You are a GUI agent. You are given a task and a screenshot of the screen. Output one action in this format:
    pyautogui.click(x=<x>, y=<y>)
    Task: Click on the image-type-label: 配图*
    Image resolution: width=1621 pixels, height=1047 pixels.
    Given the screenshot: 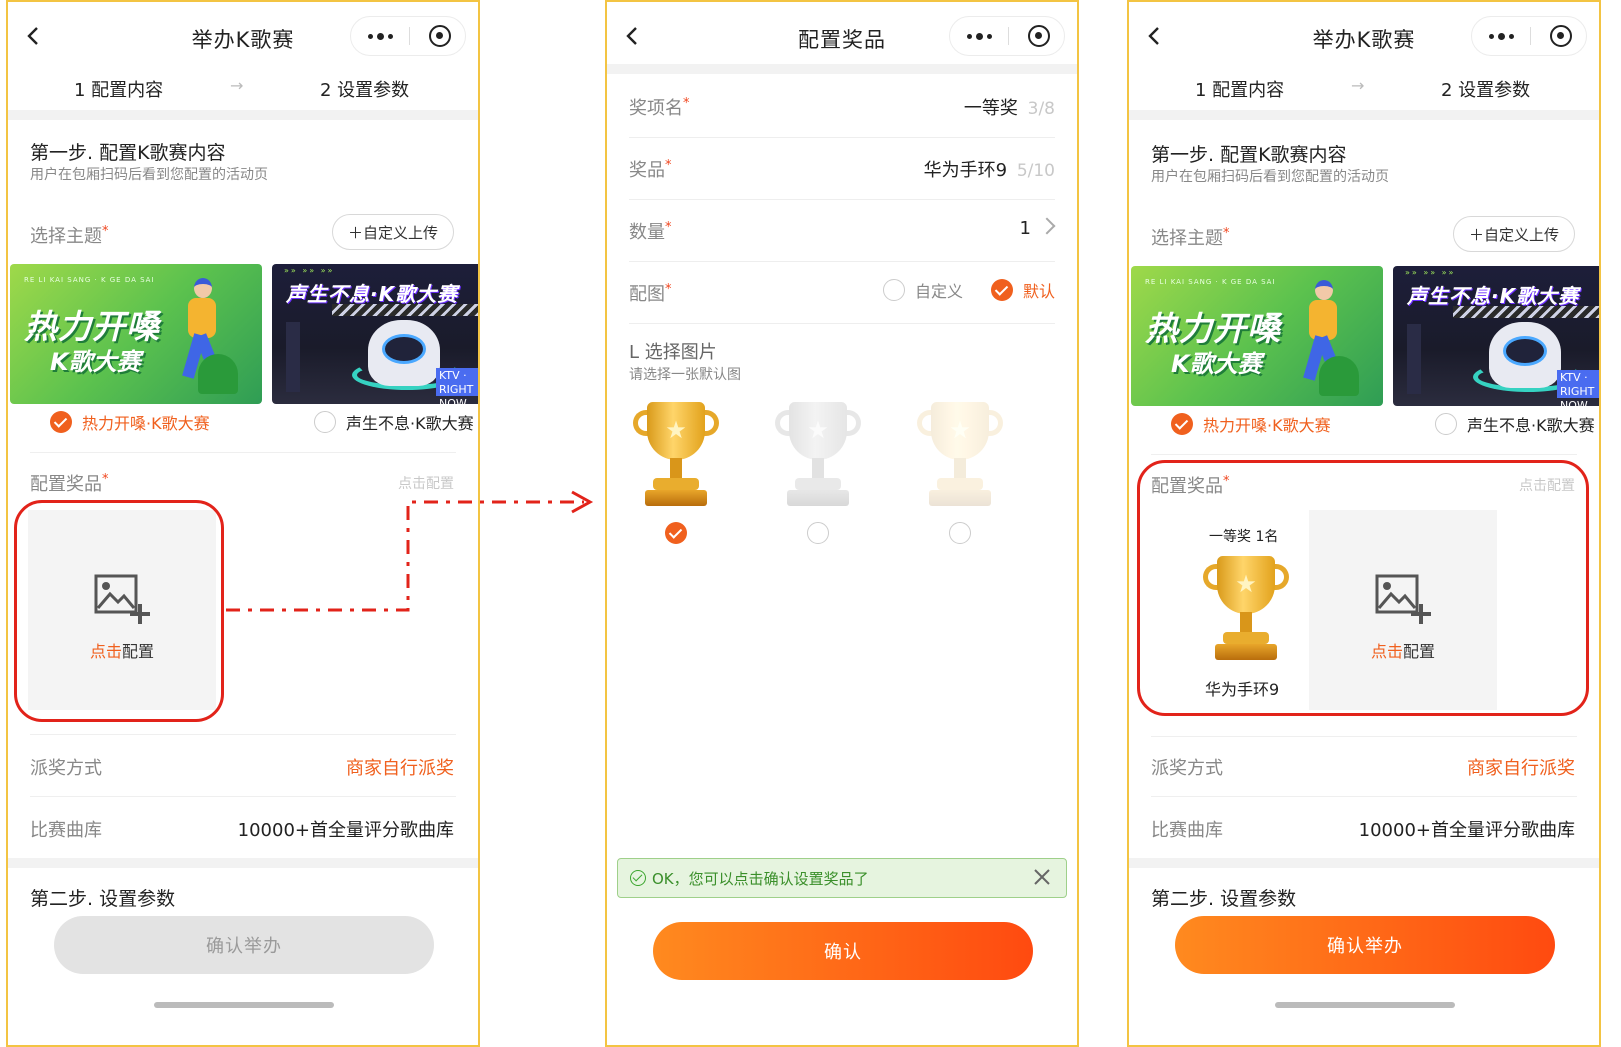 What is the action you would take?
    pyautogui.click(x=650, y=293)
    